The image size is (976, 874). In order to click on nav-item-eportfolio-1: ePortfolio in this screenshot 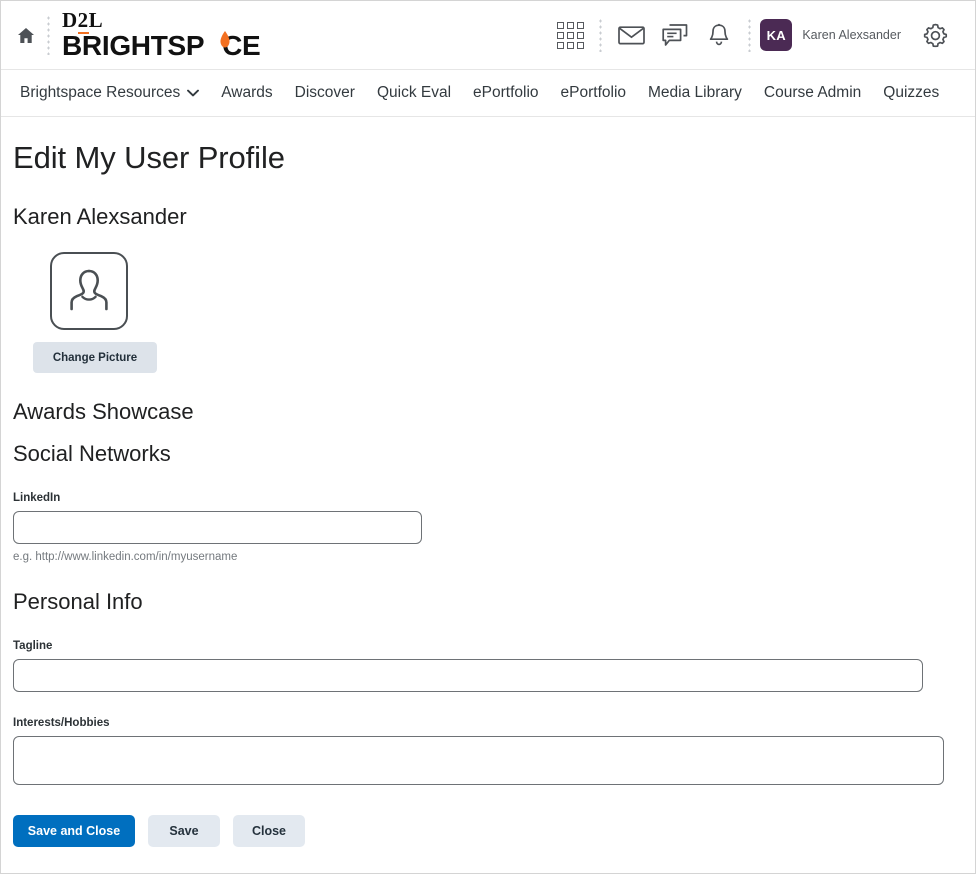, I will do `click(505, 93)`.